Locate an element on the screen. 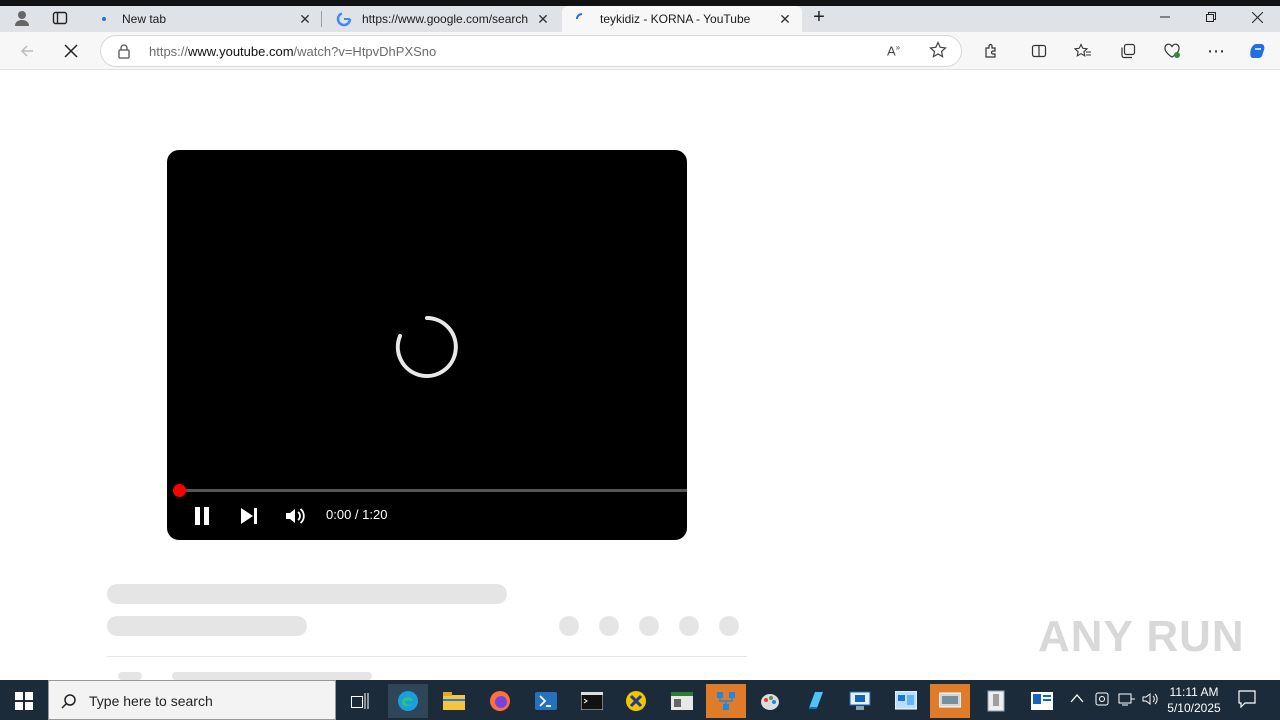 The image size is (1280, 720). tab-title: New tab is located at coordinates (144, 19).